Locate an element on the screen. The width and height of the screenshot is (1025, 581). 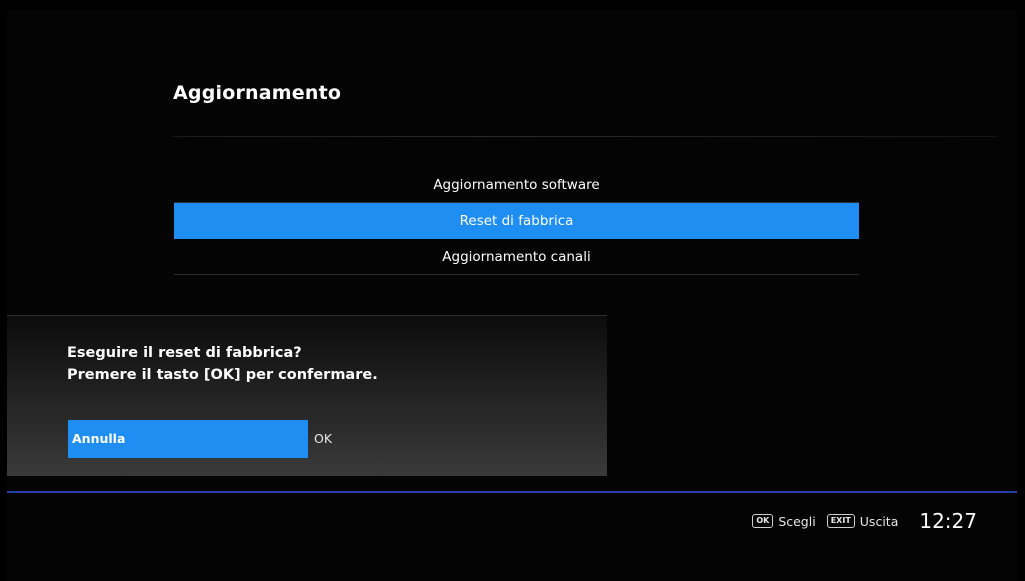
footer-divider is located at coordinates (512, 492).